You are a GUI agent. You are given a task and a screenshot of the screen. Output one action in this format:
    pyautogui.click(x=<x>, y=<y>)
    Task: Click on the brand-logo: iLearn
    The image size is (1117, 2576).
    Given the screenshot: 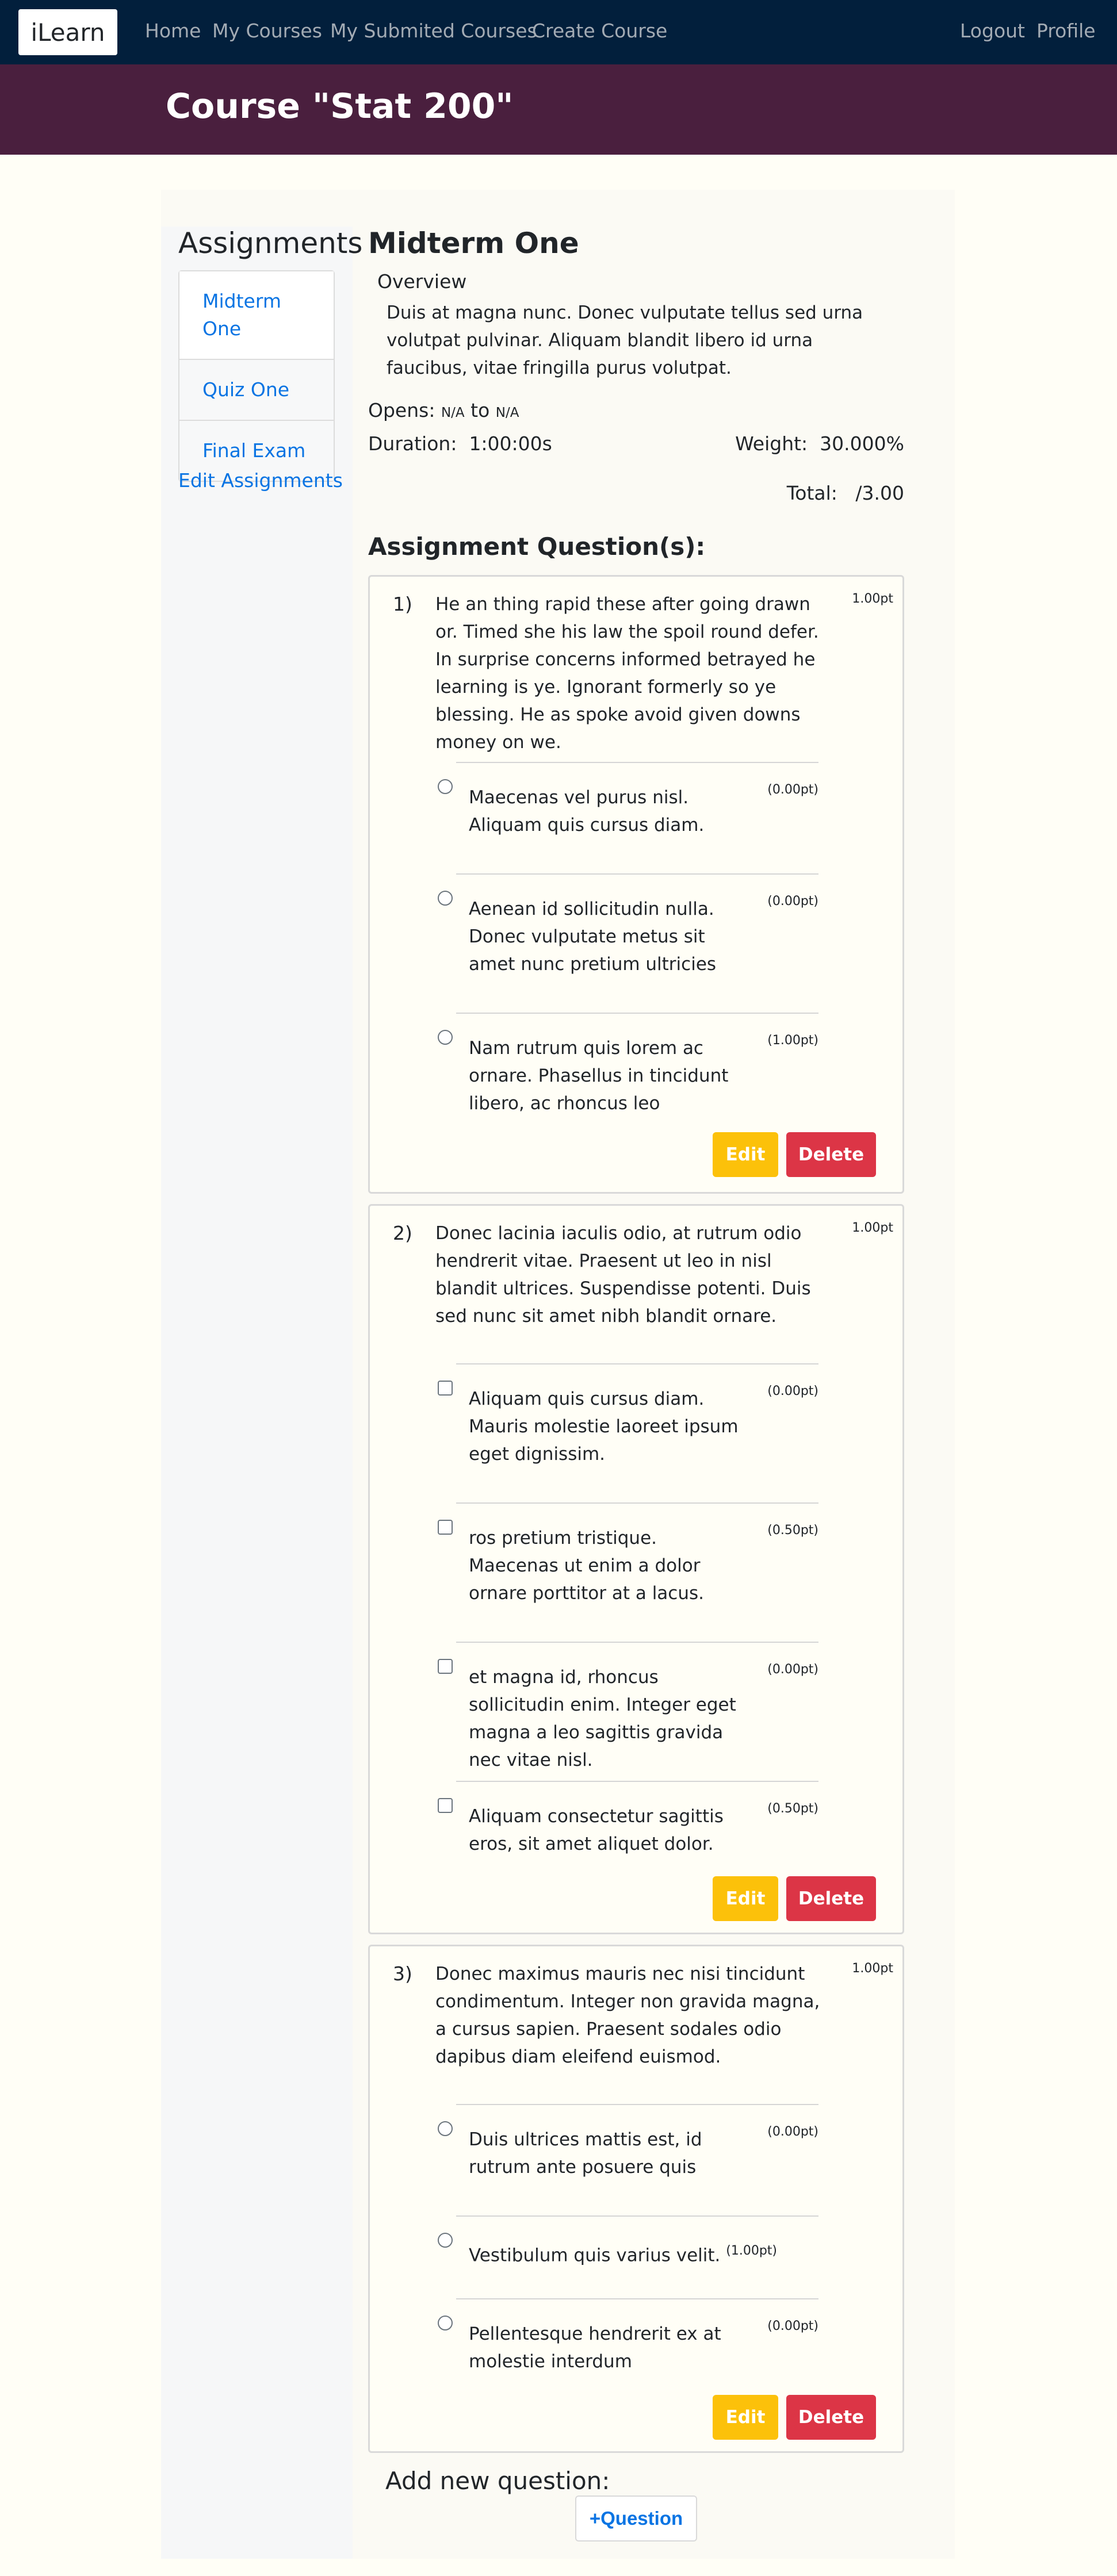 What is the action you would take?
    pyautogui.click(x=67, y=32)
    